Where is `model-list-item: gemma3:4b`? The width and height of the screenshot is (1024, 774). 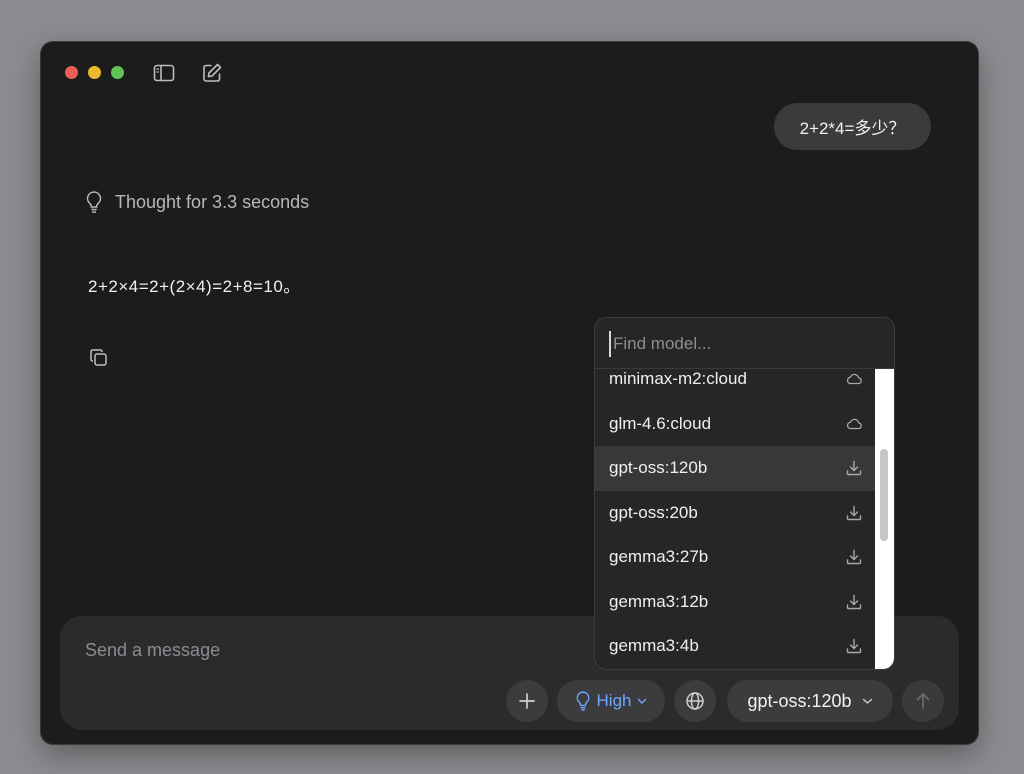
model-list-item: gemma3:4b is located at coordinates (735, 646).